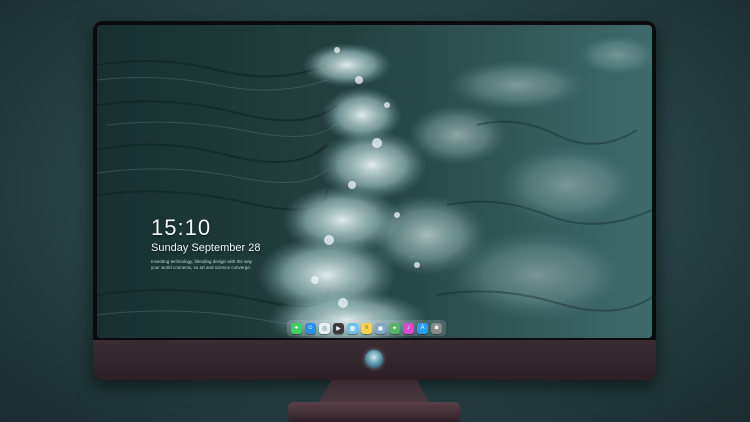 This screenshot has width=750, height=422. What do you see at coordinates (324, 328) in the screenshot?
I see `safari-icon: ◎` at bounding box center [324, 328].